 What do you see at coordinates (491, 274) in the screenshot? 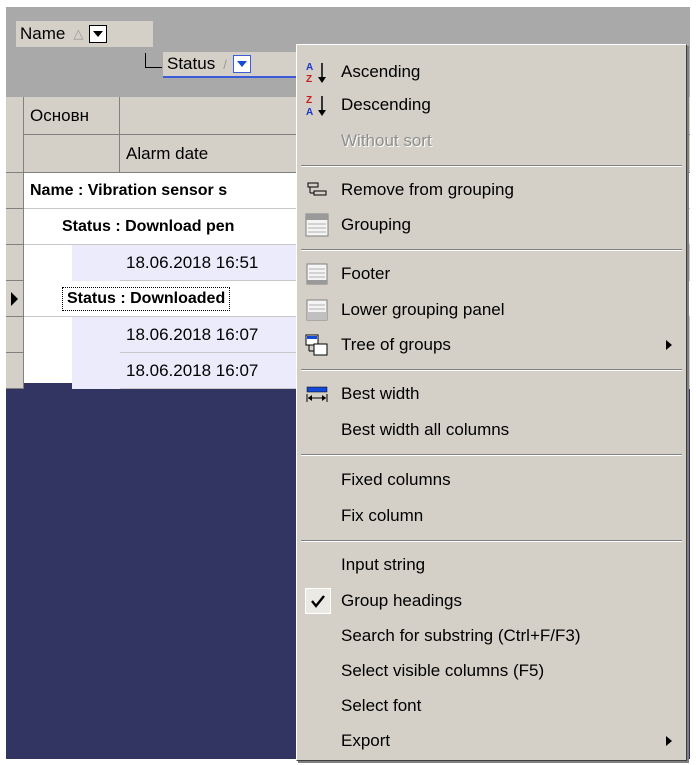
I see `menu-item-footer: Footer` at bounding box center [491, 274].